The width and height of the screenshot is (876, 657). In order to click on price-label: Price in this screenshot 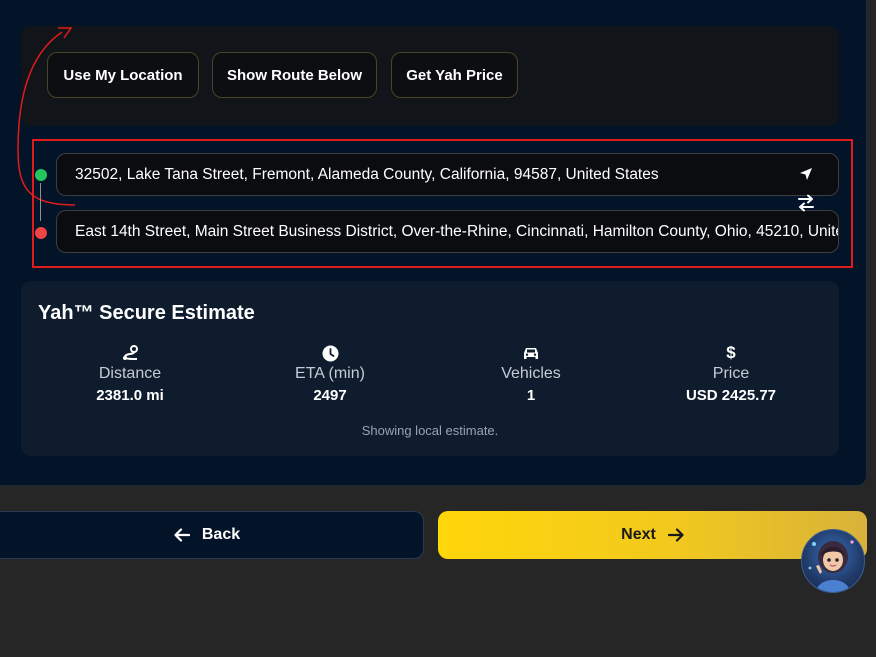, I will do `click(731, 373)`.